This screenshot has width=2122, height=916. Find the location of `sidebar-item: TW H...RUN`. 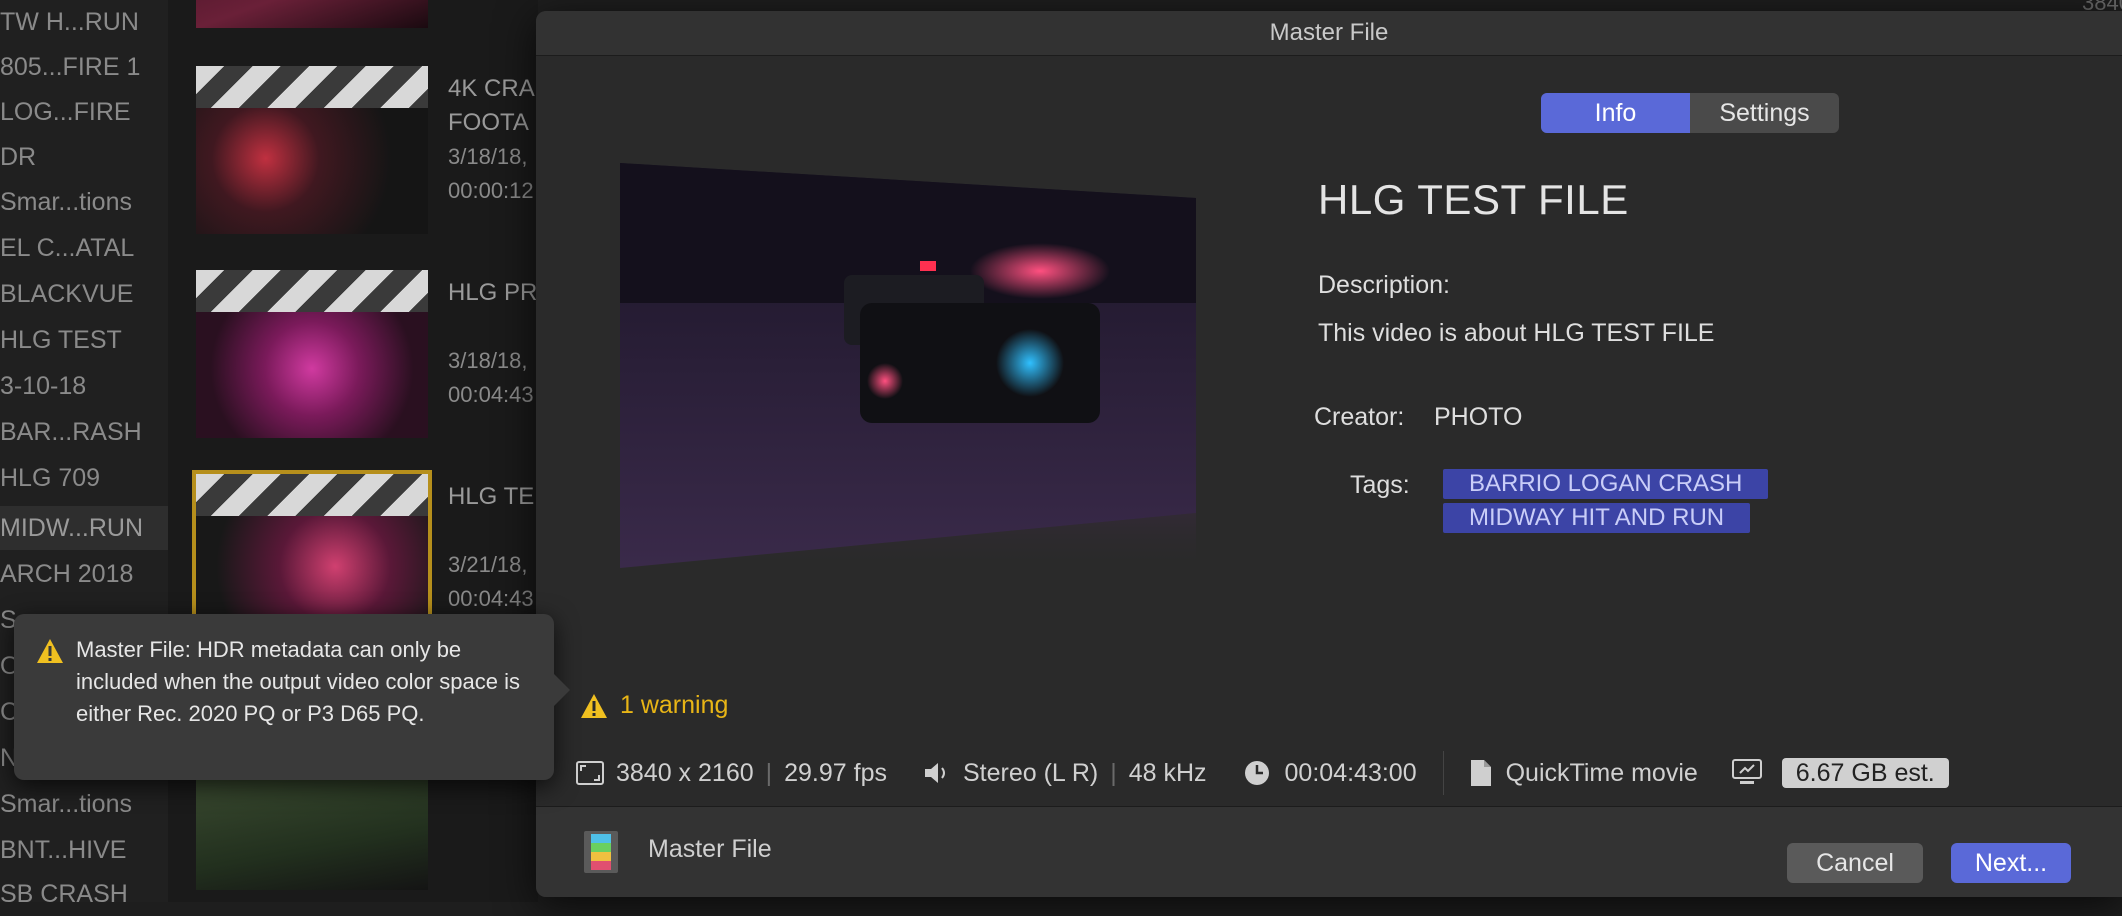

sidebar-item: TW H...RUN is located at coordinates (84, 22).